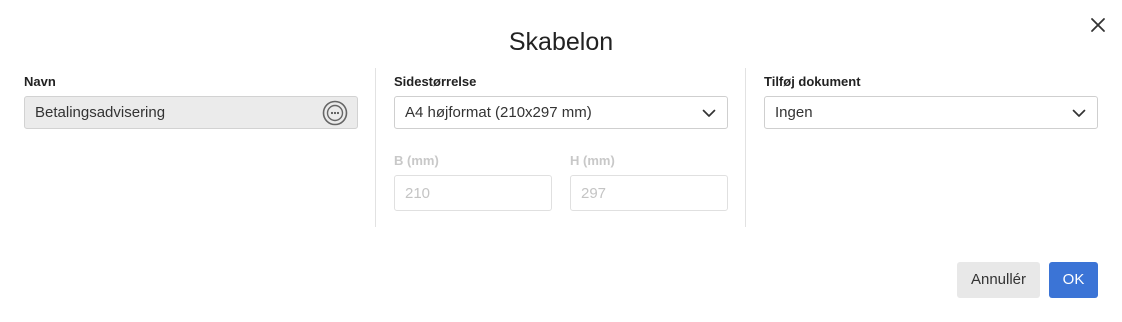 Image resolution: width=1122 pixels, height=322 pixels. I want to click on cancel-button: Annullér, so click(998, 280).